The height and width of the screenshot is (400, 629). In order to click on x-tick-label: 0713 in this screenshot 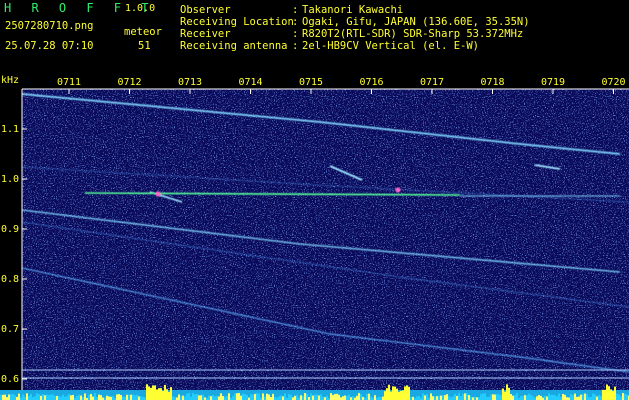, I will do `click(190, 82)`.